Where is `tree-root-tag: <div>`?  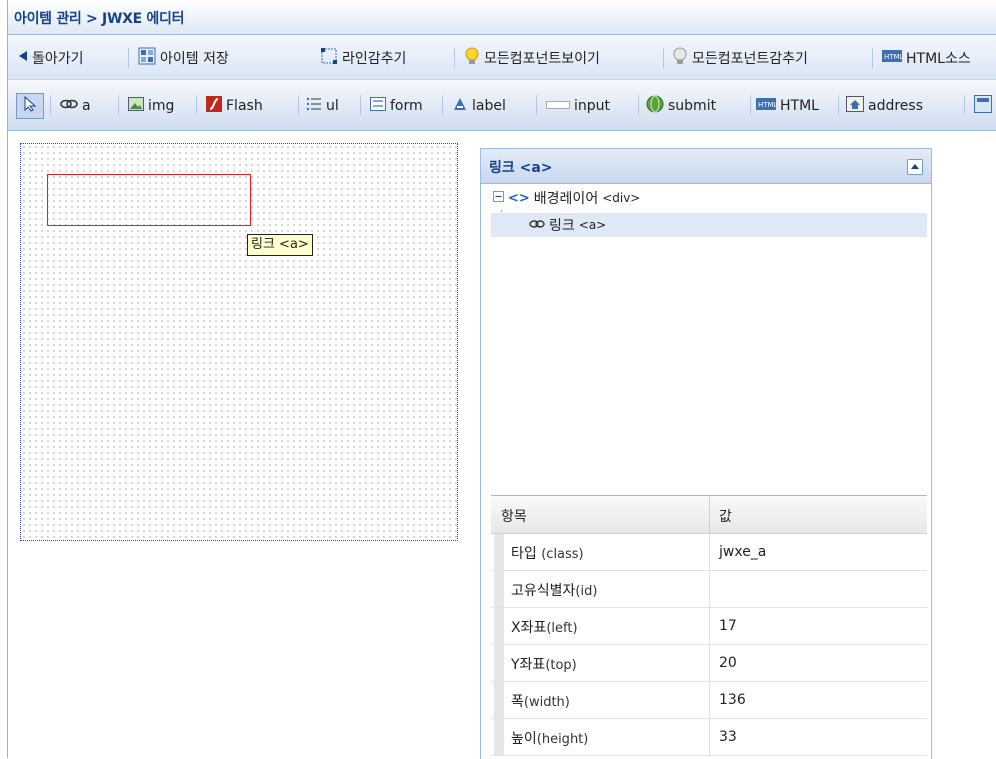 tree-root-tag: <div> is located at coordinates (621, 198).